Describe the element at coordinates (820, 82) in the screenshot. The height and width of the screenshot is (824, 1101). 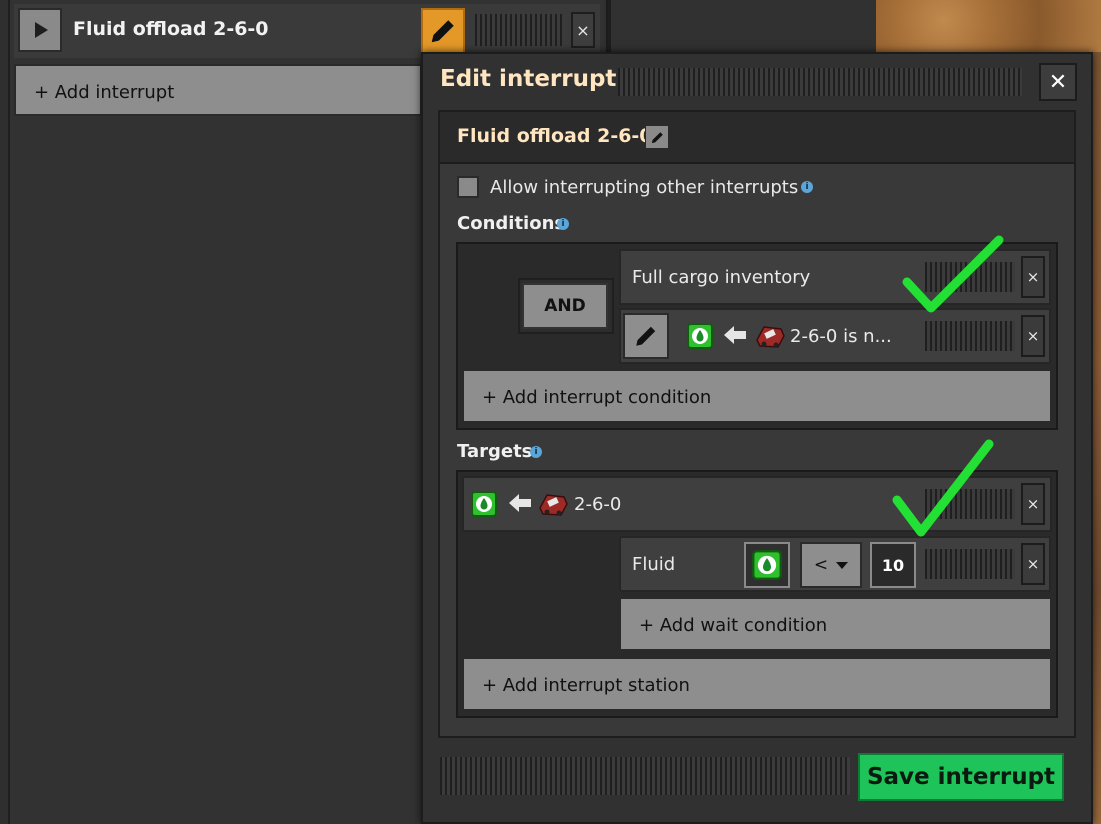
I see `dialog-drag-handle` at that location.